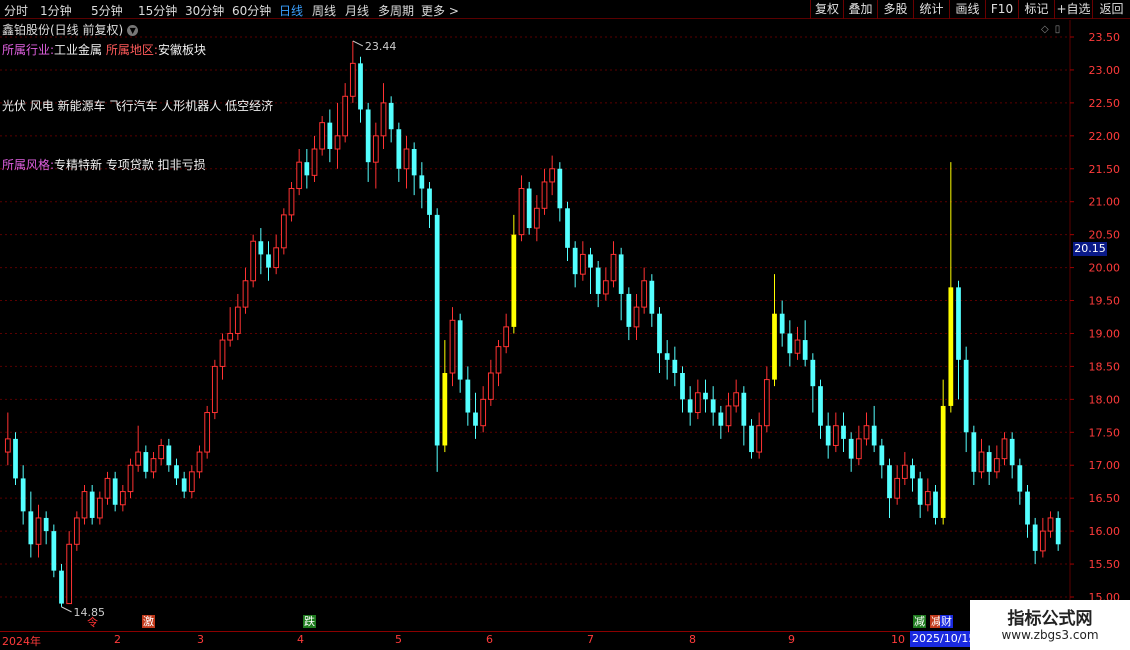  Describe the element at coordinates (826, 9) in the screenshot. I see `restore-rights-button: 复权` at that location.